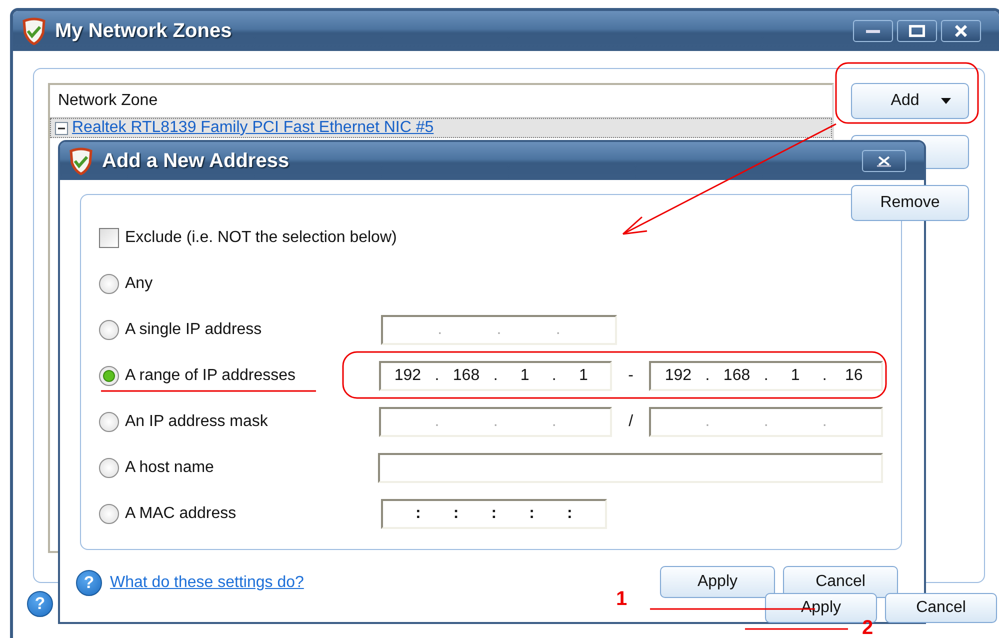  I want to click on ip-address-field: 192 . 168 . 1 . 1, so click(495, 376).